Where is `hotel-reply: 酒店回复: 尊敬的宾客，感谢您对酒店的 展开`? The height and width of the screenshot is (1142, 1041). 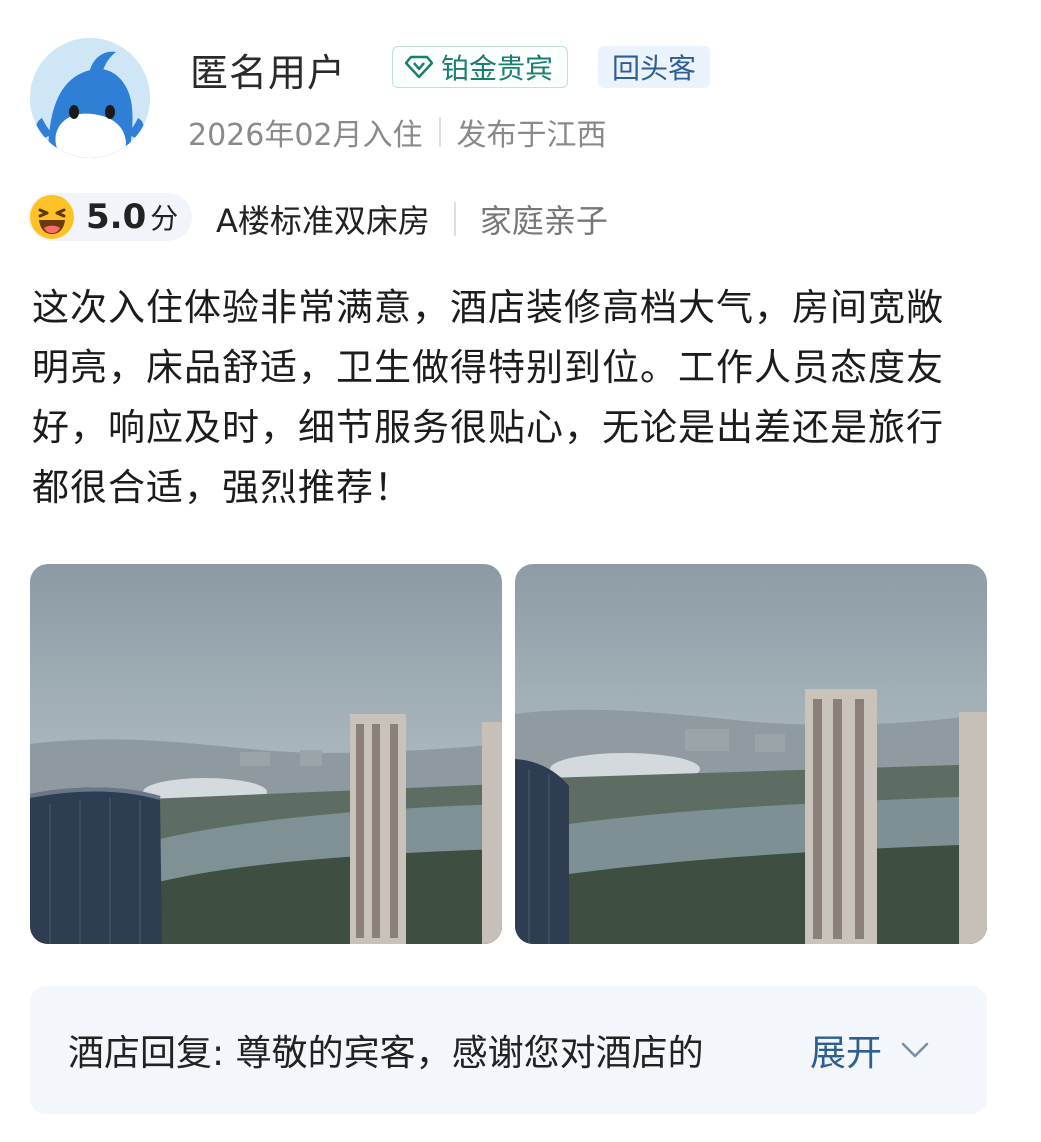 hotel-reply: 酒店回复: 尊敬的宾客，感谢您对酒店的 展开 is located at coordinates (508, 1050).